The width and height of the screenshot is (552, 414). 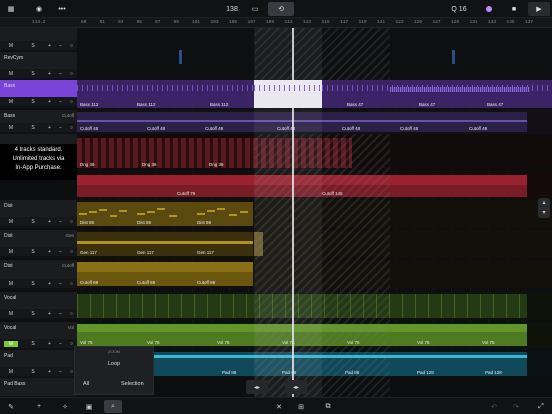 I want to click on playhead, so click(x=293, y=212).